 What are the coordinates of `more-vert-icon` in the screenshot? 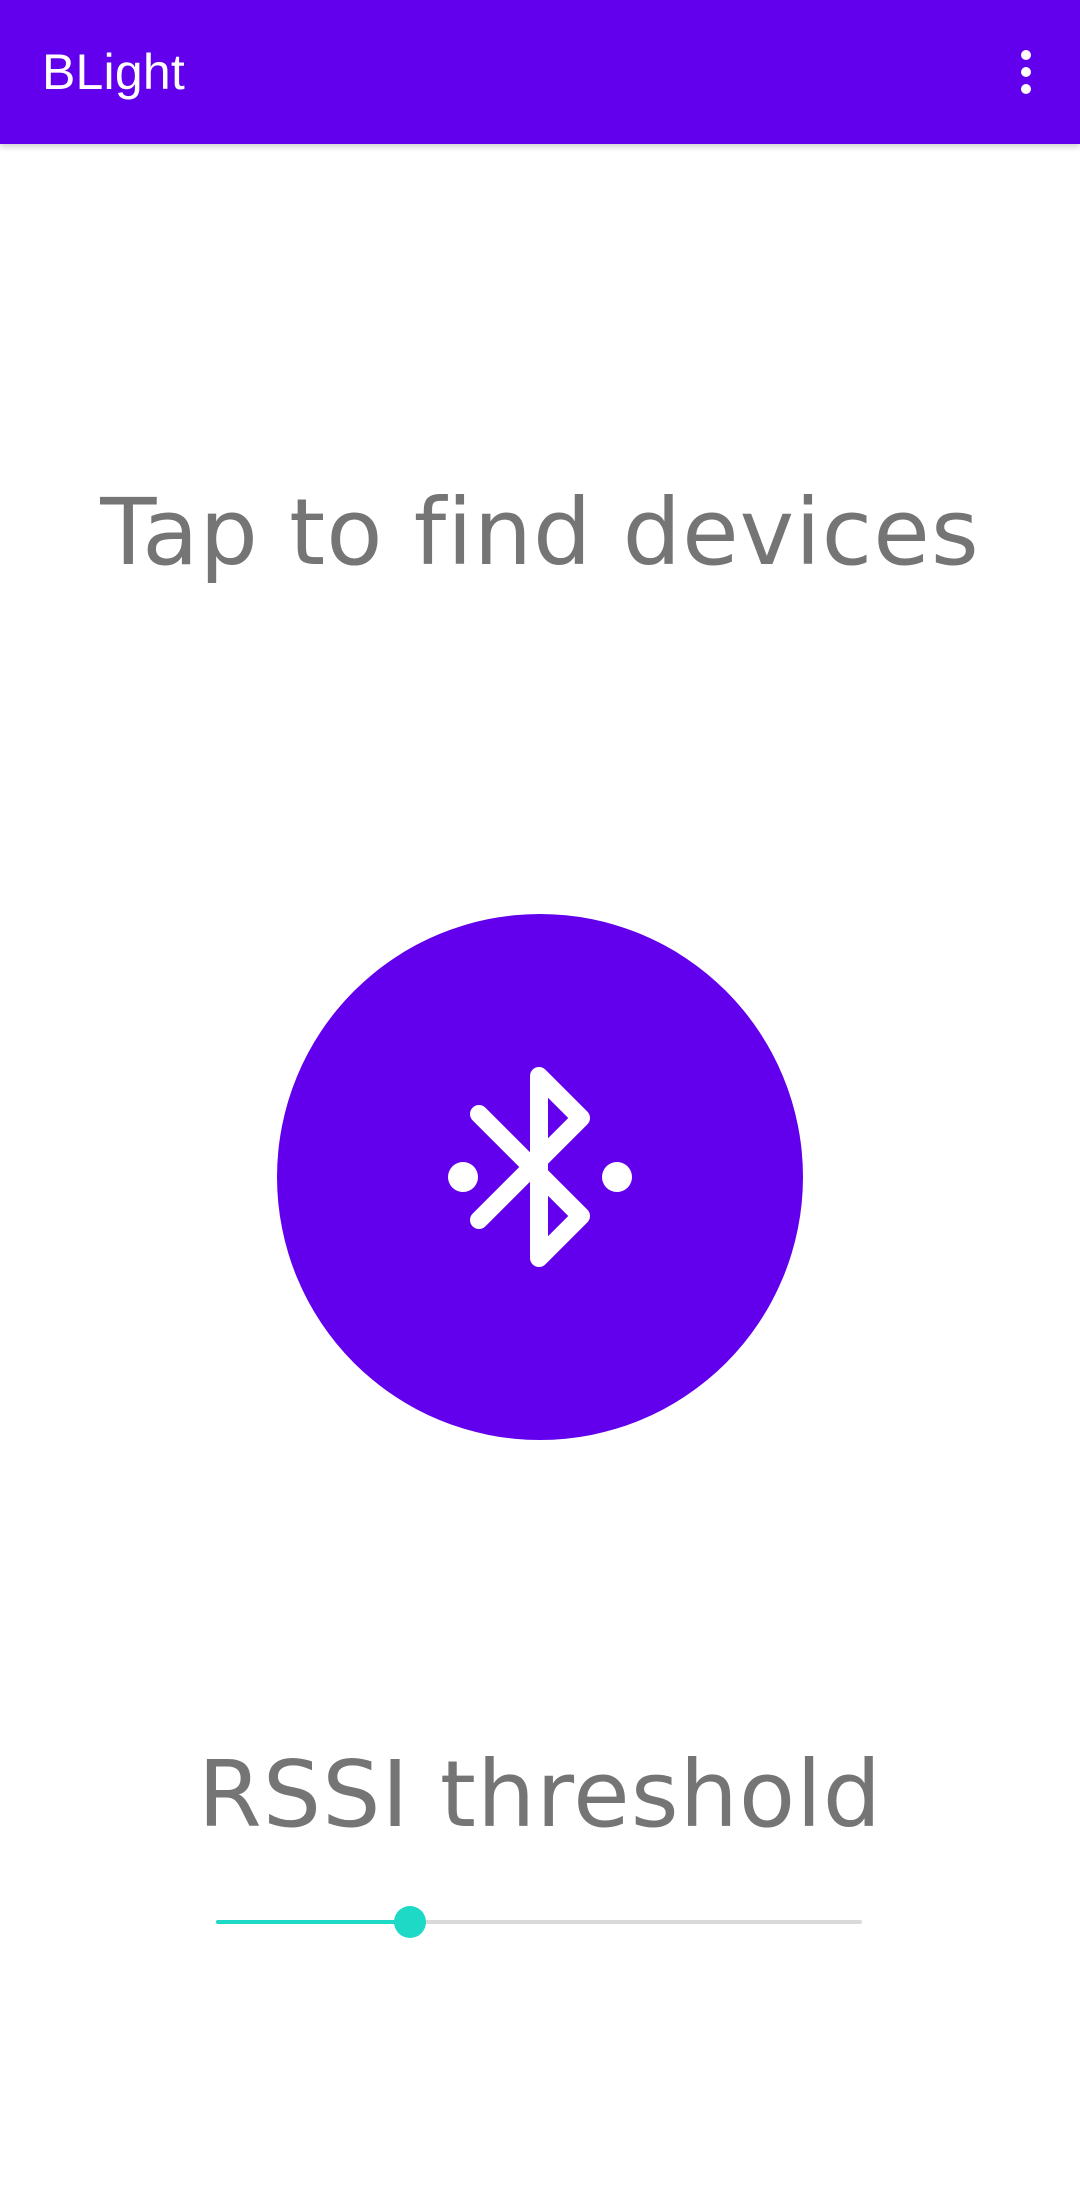 It's located at (1026, 55).